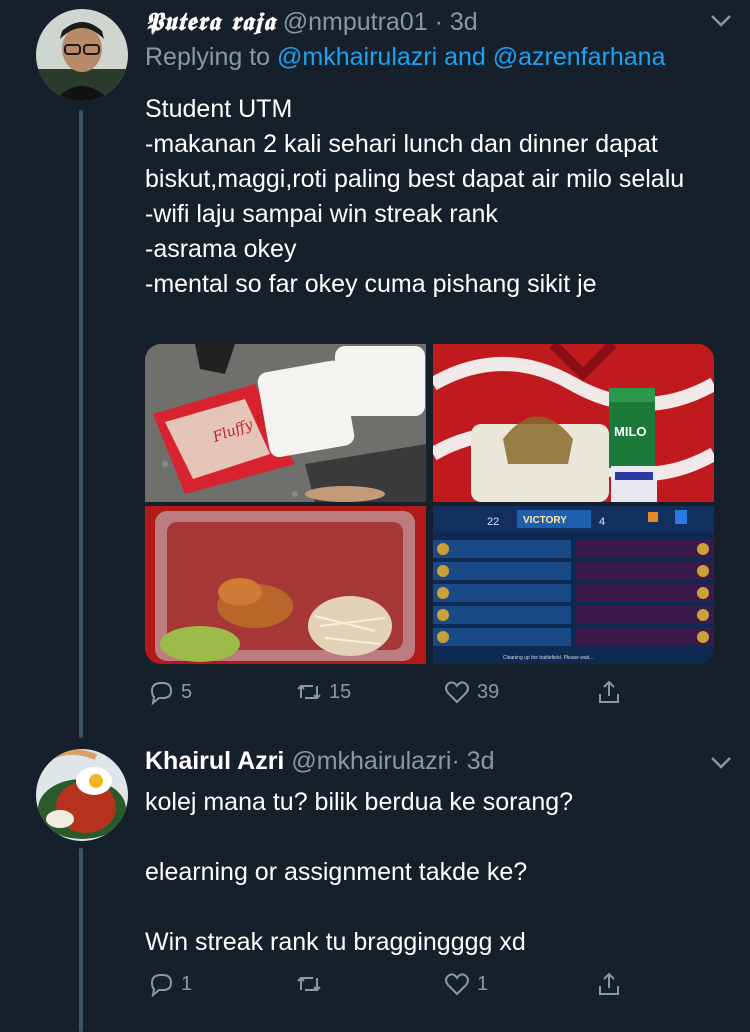 This screenshot has height=1032, width=750. Describe the element at coordinates (323, 692) in the screenshot. I see `retweet-button: 15` at that location.